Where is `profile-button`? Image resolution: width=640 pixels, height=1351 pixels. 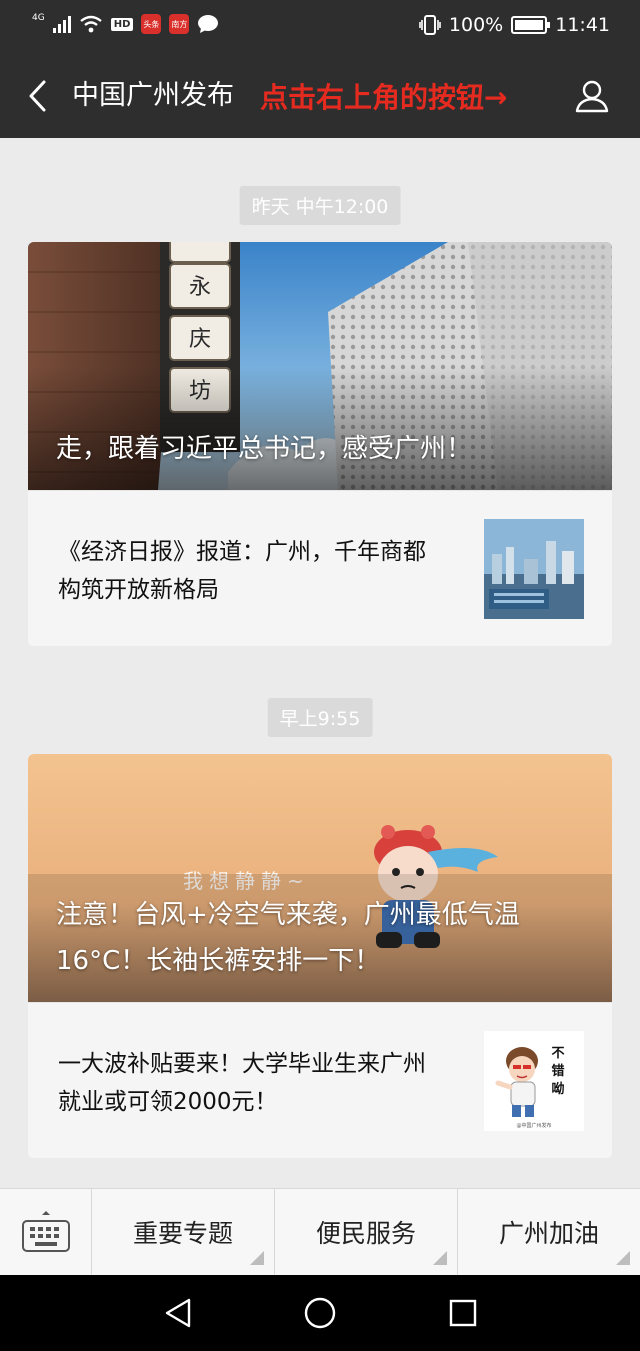
profile-button is located at coordinates (592, 96).